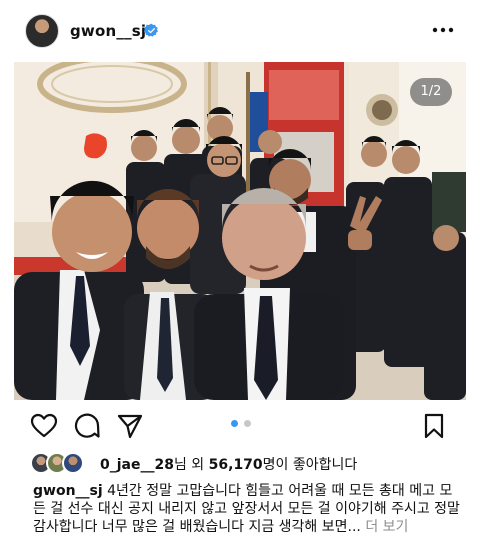 The width and height of the screenshot is (480, 554). I want to click on likes-middle: 님 외, so click(189, 465).